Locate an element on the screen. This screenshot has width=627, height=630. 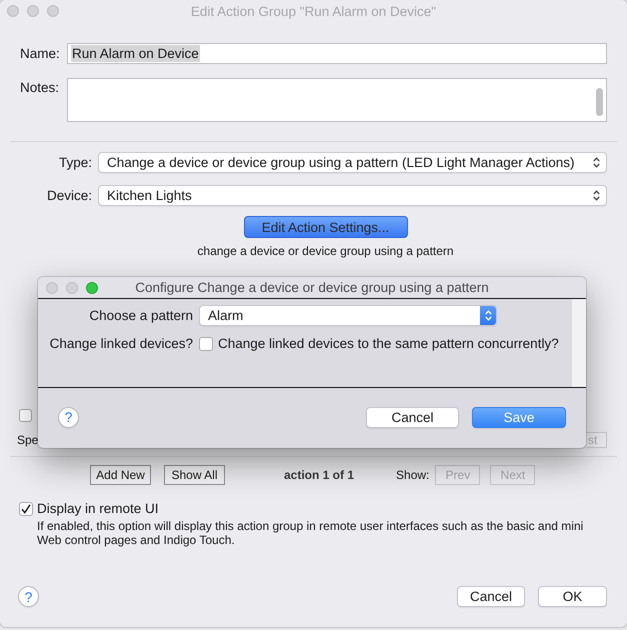
checkmark-icon is located at coordinates (26, 509).